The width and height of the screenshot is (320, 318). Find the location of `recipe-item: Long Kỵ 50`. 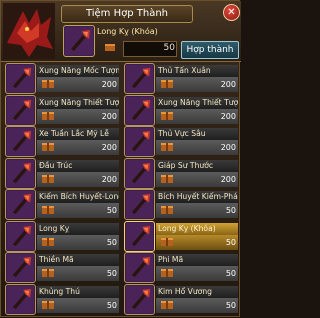

recipe-item: Long Kỵ 50 is located at coordinates (61, 236).